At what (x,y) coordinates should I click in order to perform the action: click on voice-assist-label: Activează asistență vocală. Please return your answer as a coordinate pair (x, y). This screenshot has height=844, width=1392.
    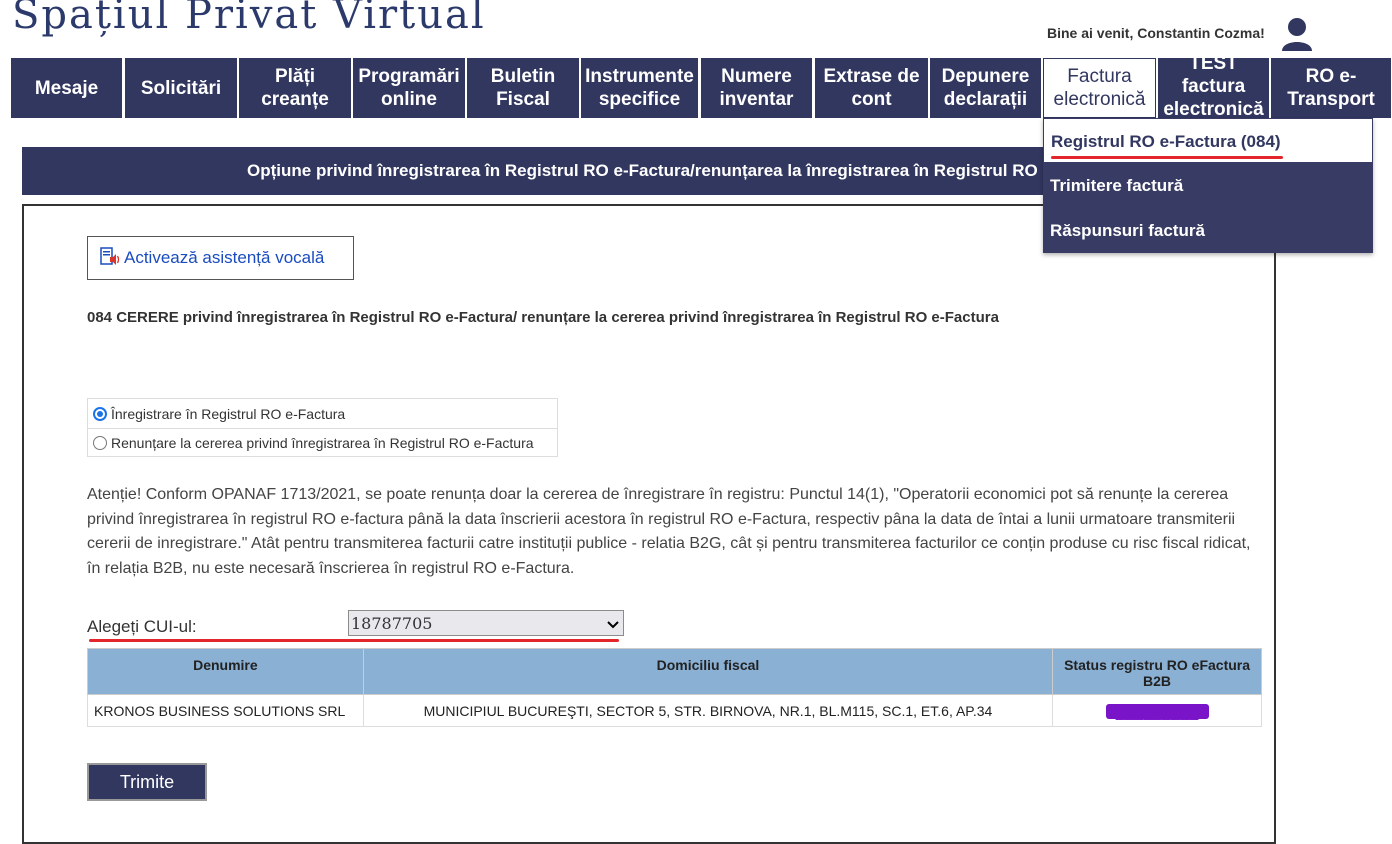
    Looking at the image, I should click on (224, 257).